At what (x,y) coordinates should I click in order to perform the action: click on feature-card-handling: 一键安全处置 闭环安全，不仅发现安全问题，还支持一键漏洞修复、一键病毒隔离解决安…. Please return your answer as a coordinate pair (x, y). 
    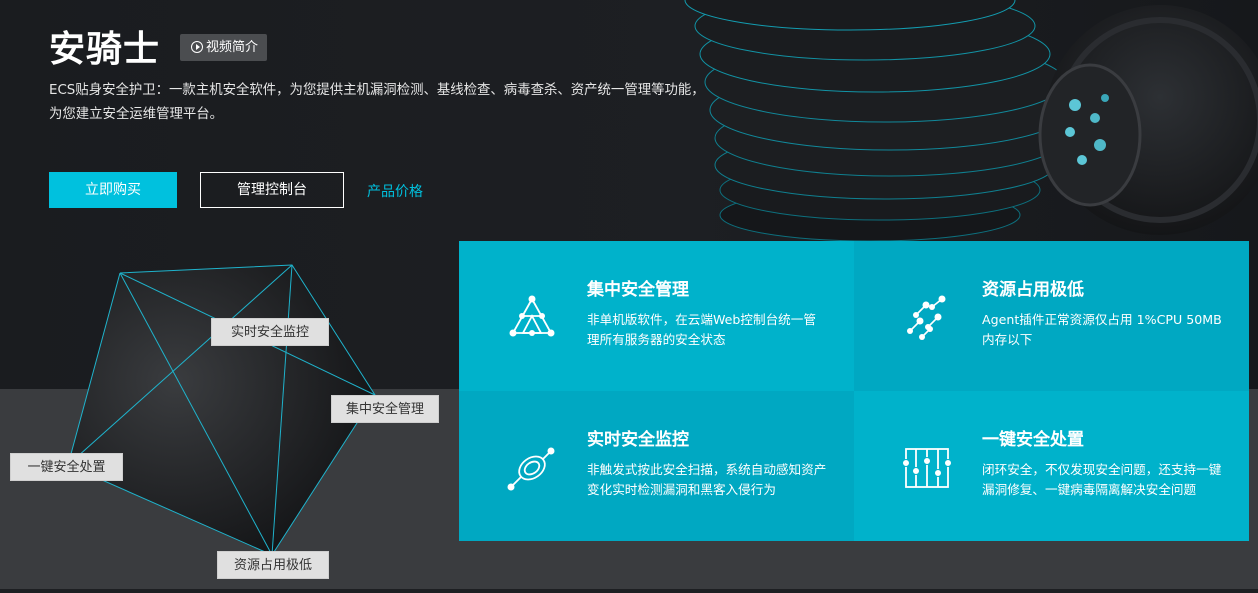
    Looking at the image, I should click on (1051, 466).